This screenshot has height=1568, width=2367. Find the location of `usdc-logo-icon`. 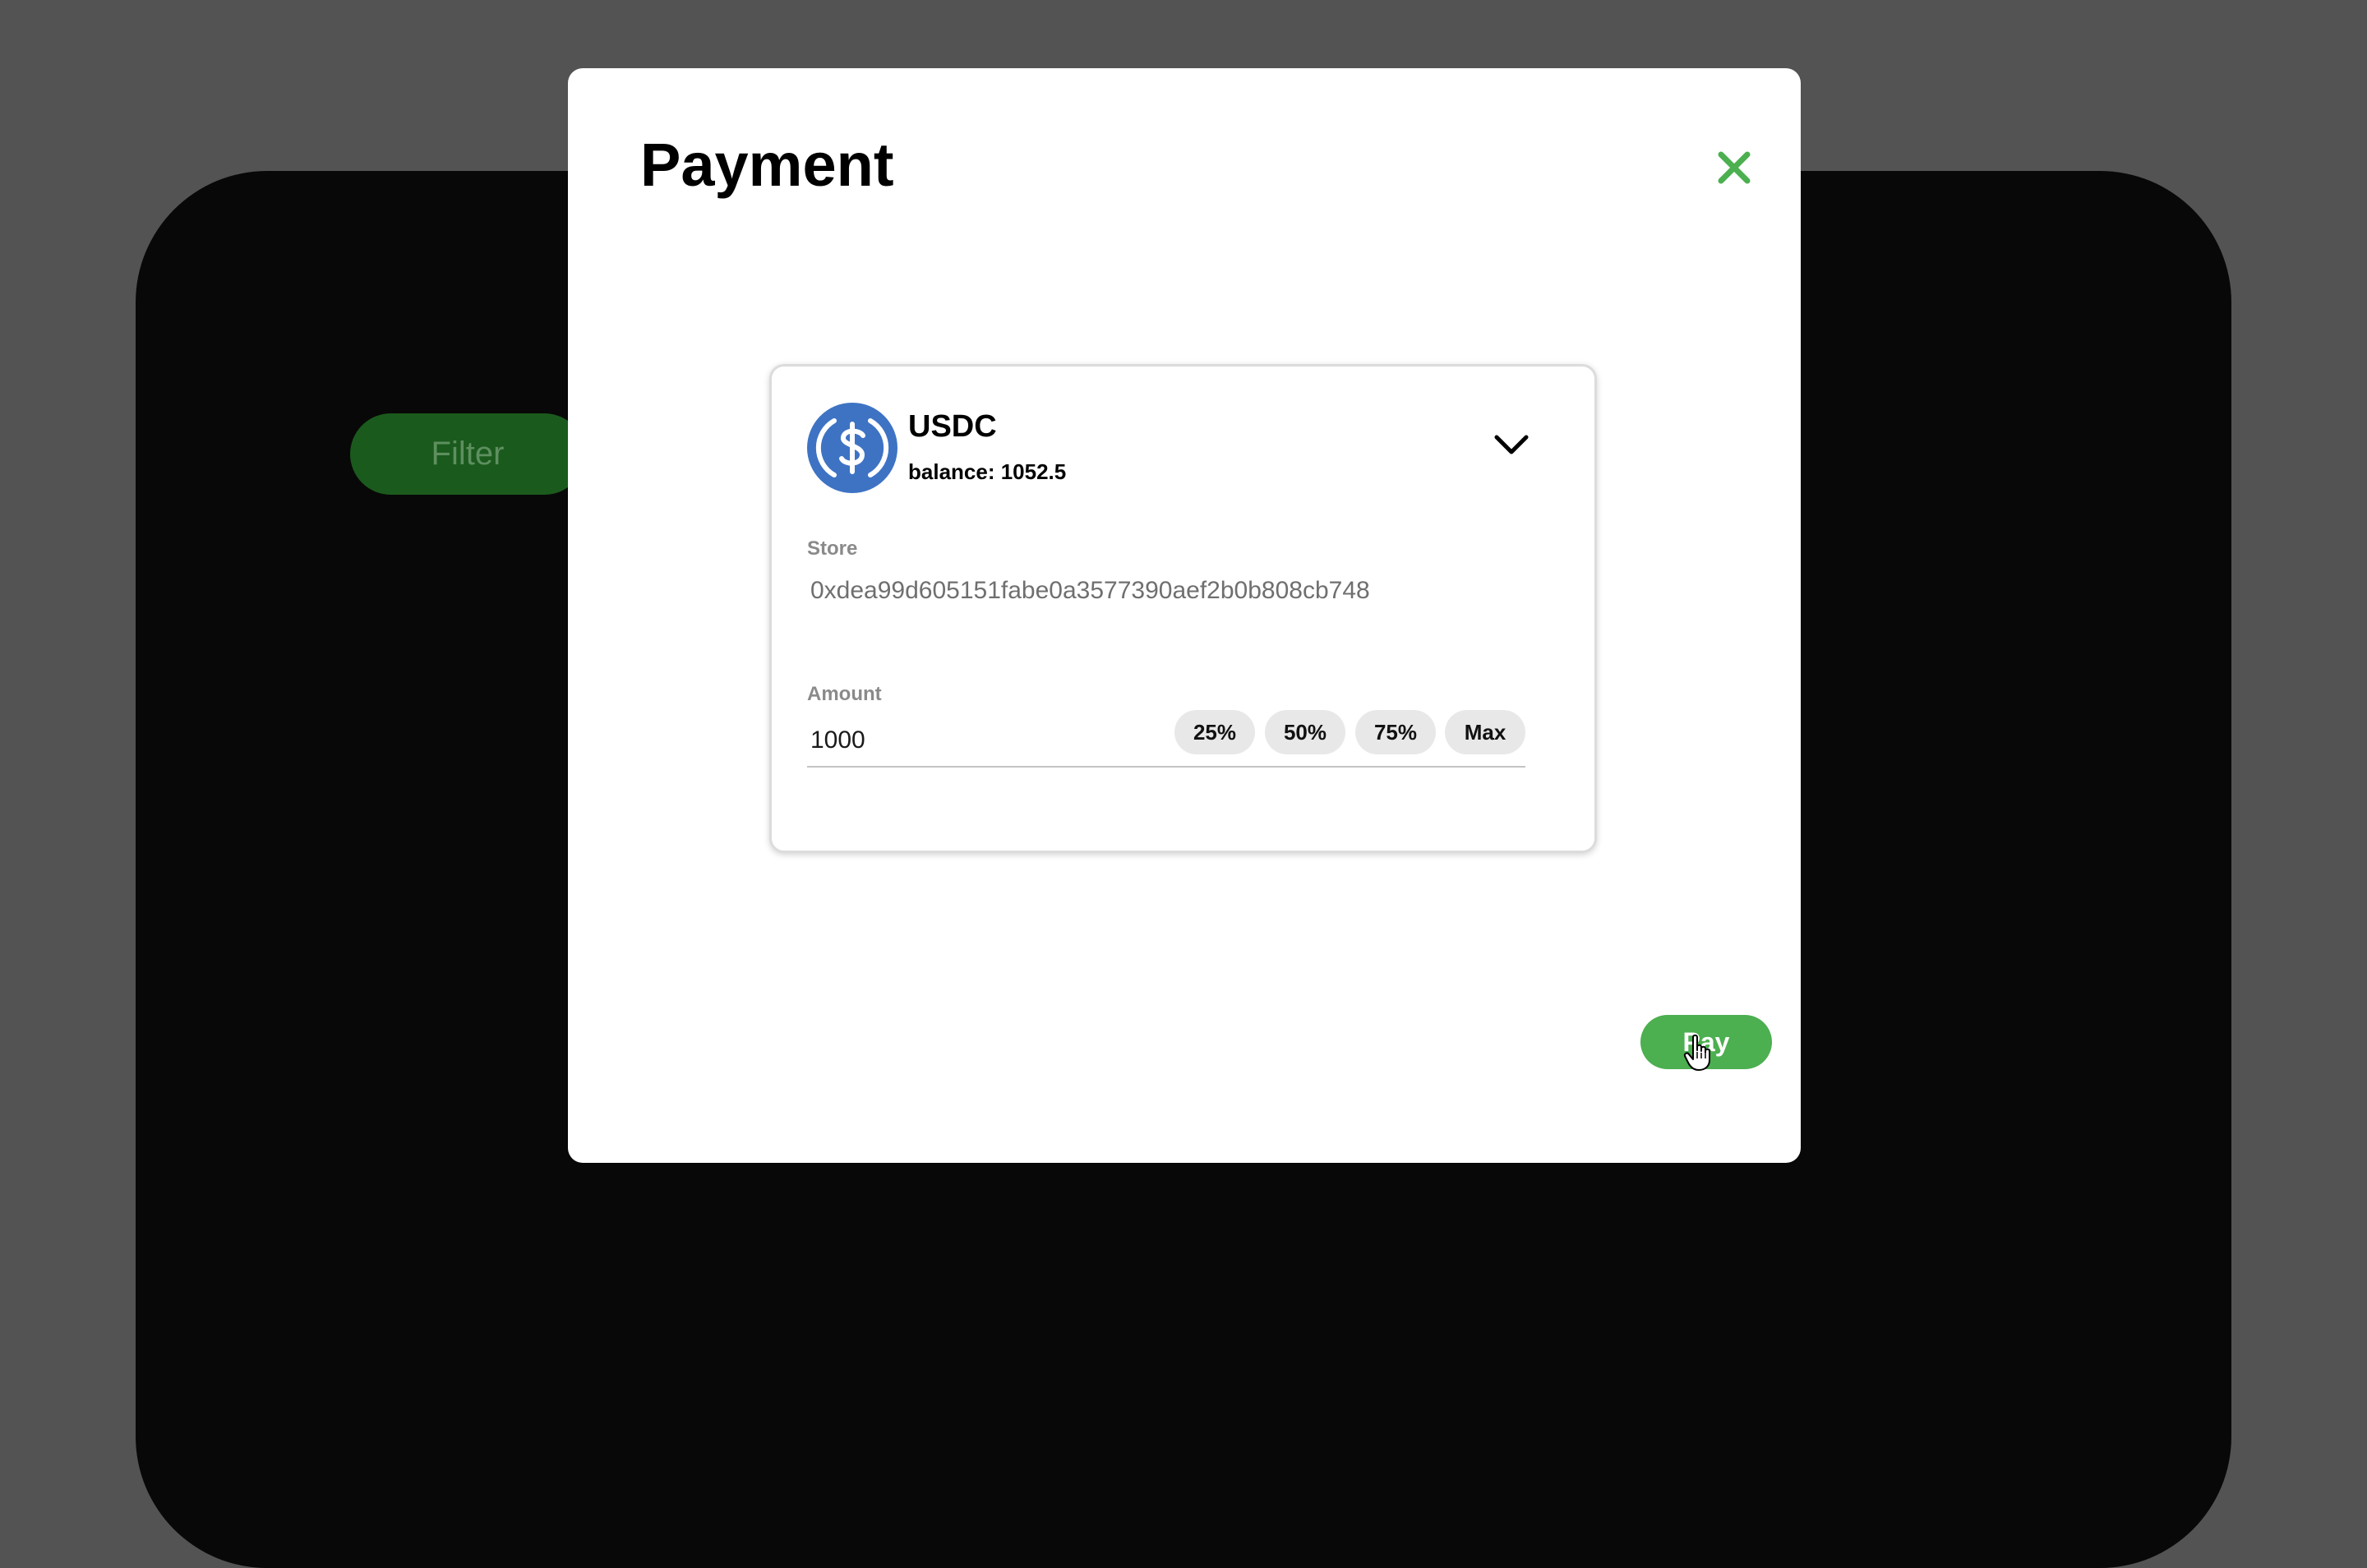

usdc-logo-icon is located at coordinates (852, 448).